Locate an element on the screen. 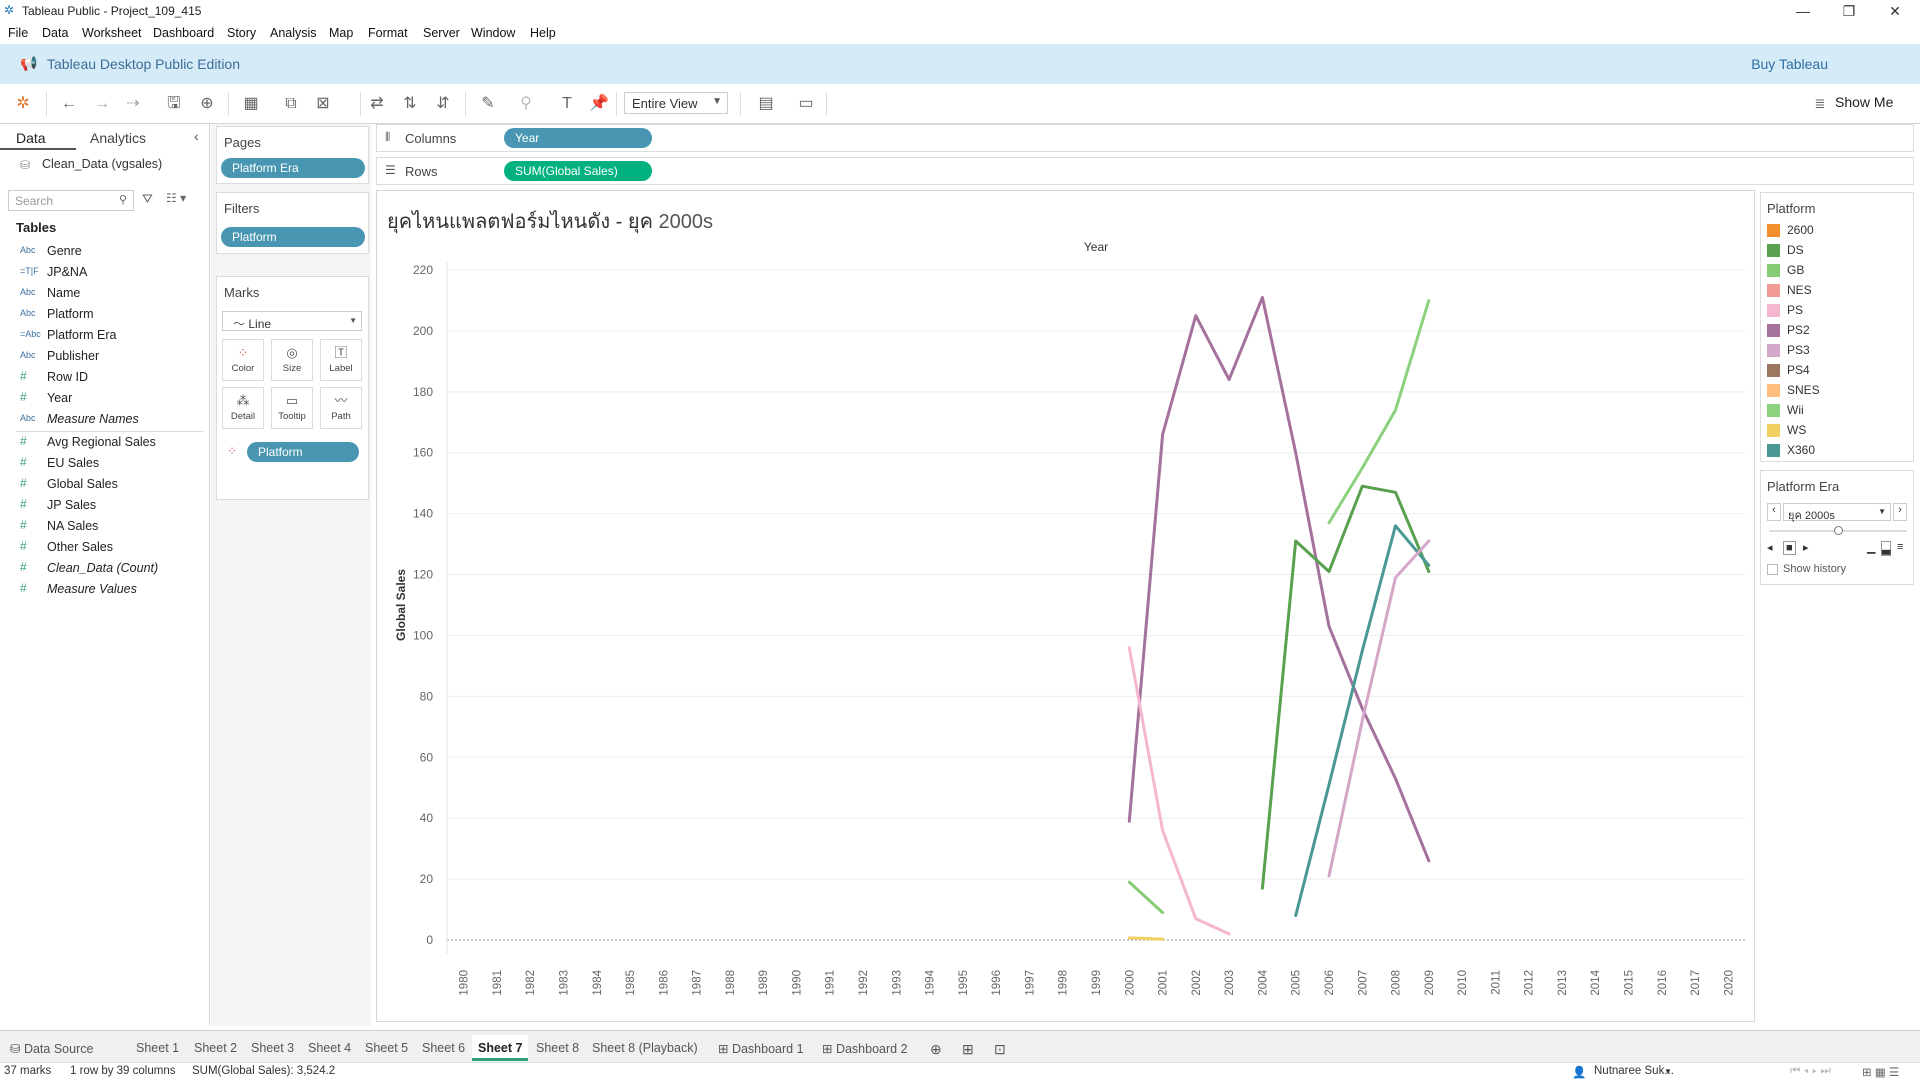 The image size is (1920, 1080). new-story-tab-icon: ⊡ is located at coordinates (1000, 1048).